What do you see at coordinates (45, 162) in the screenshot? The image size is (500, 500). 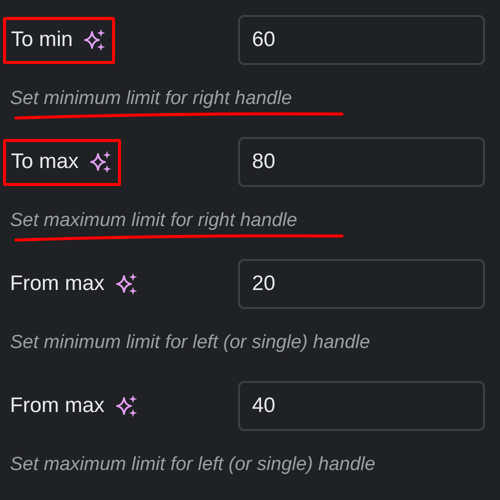 I see `field-label: To max` at bounding box center [45, 162].